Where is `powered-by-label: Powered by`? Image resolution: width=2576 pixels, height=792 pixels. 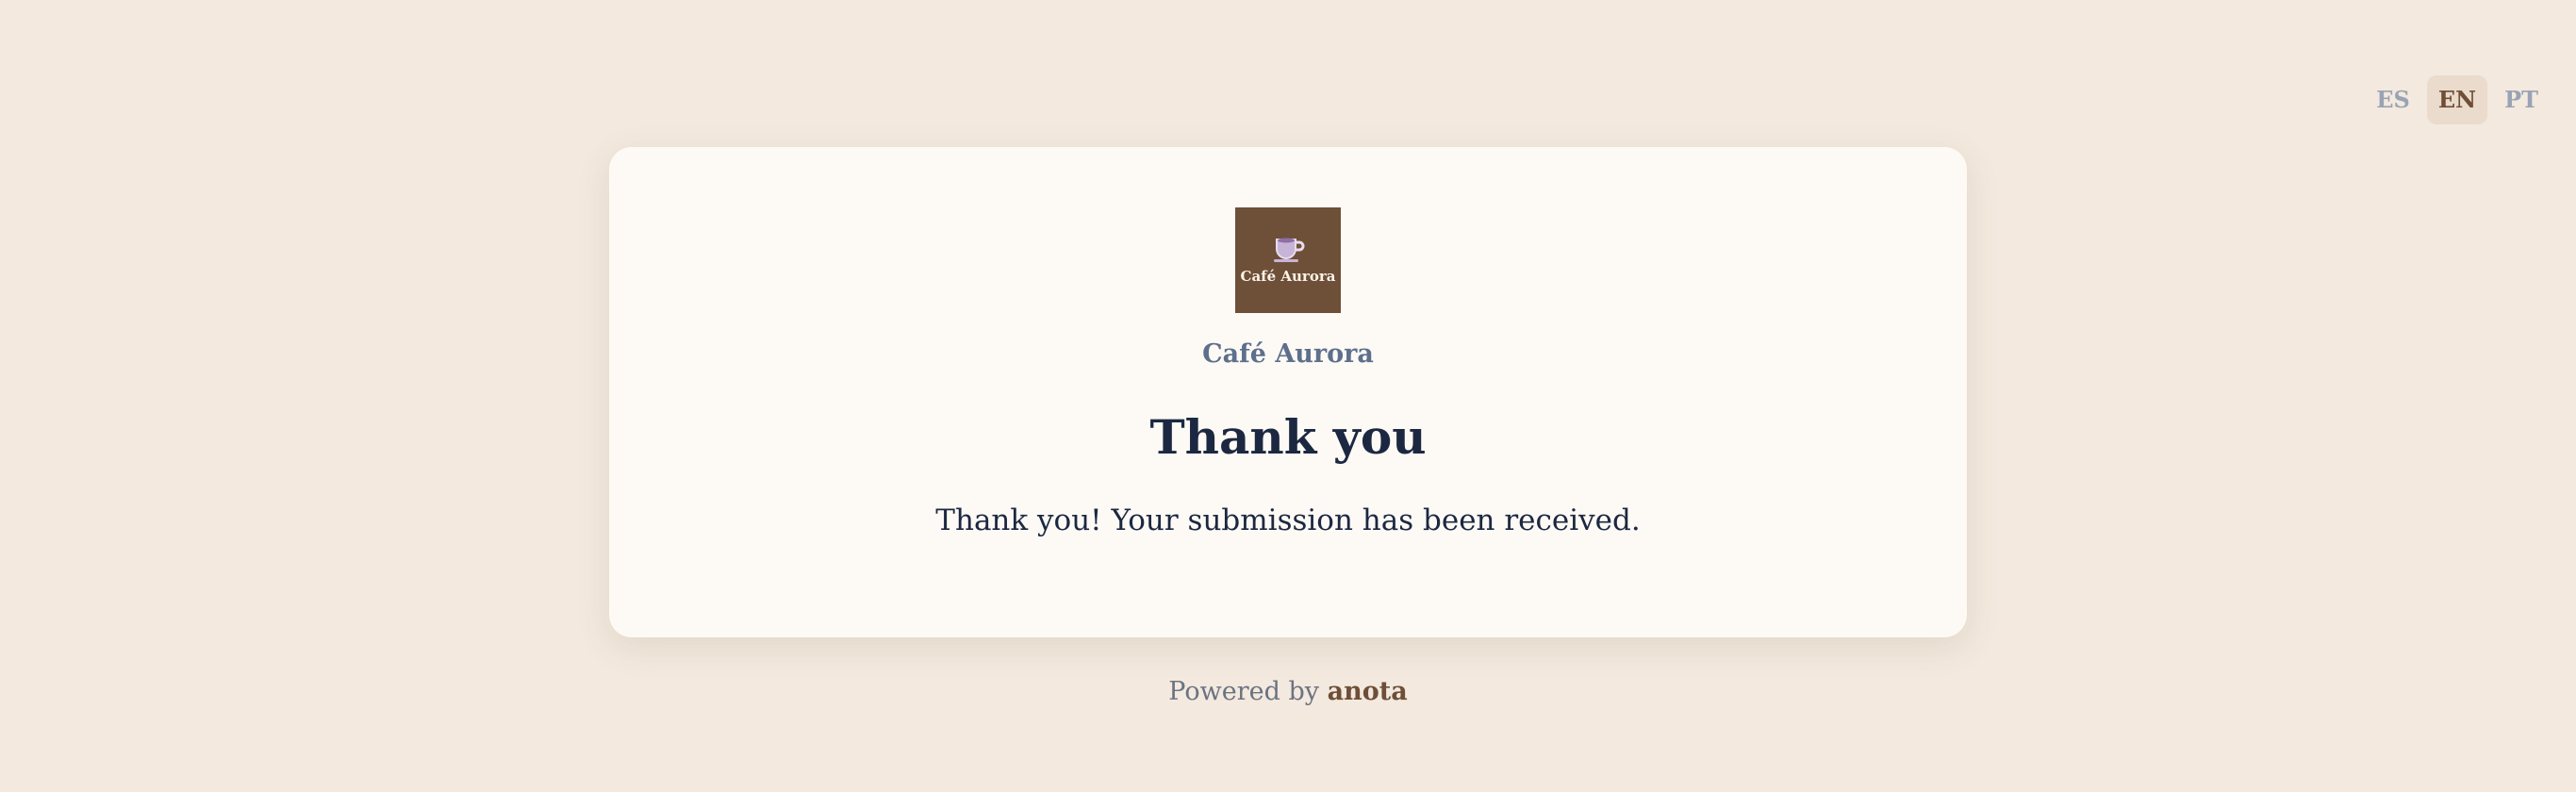 powered-by-label: Powered by is located at coordinates (1243, 691).